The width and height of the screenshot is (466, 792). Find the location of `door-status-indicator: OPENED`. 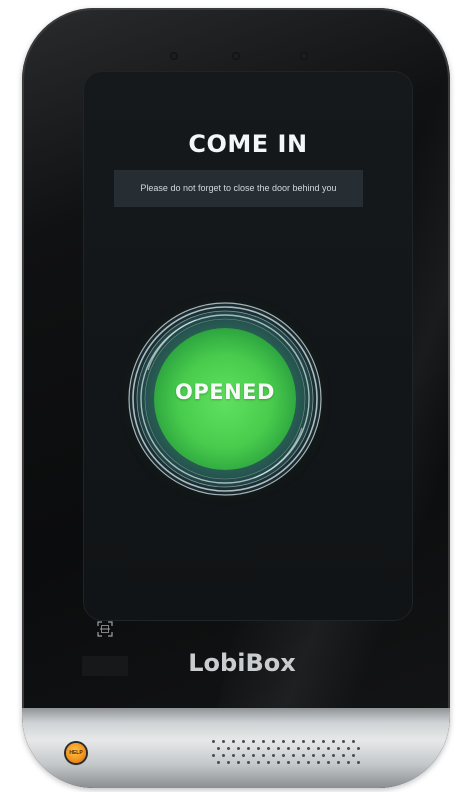

door-status-indicator: OPENED is located at coordinates (225, 399).